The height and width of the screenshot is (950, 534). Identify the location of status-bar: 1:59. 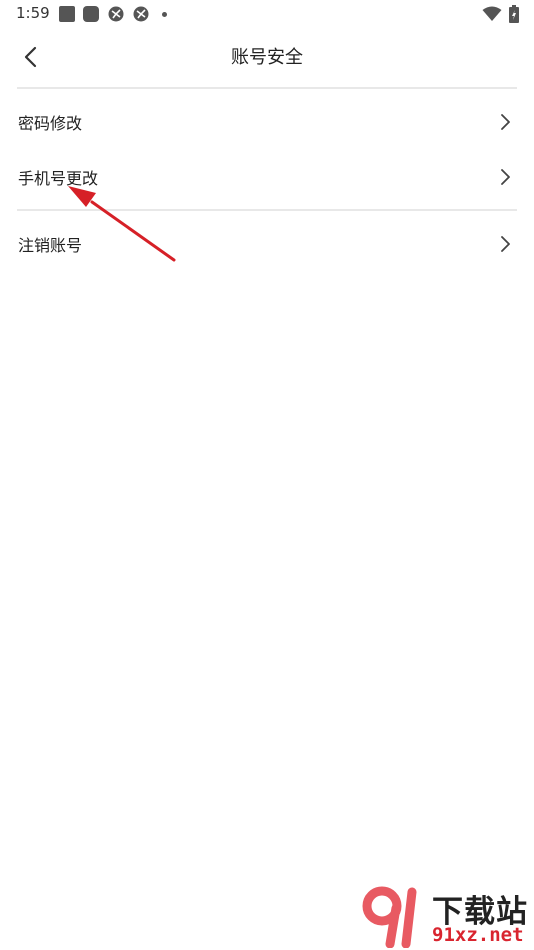
(267, 14).